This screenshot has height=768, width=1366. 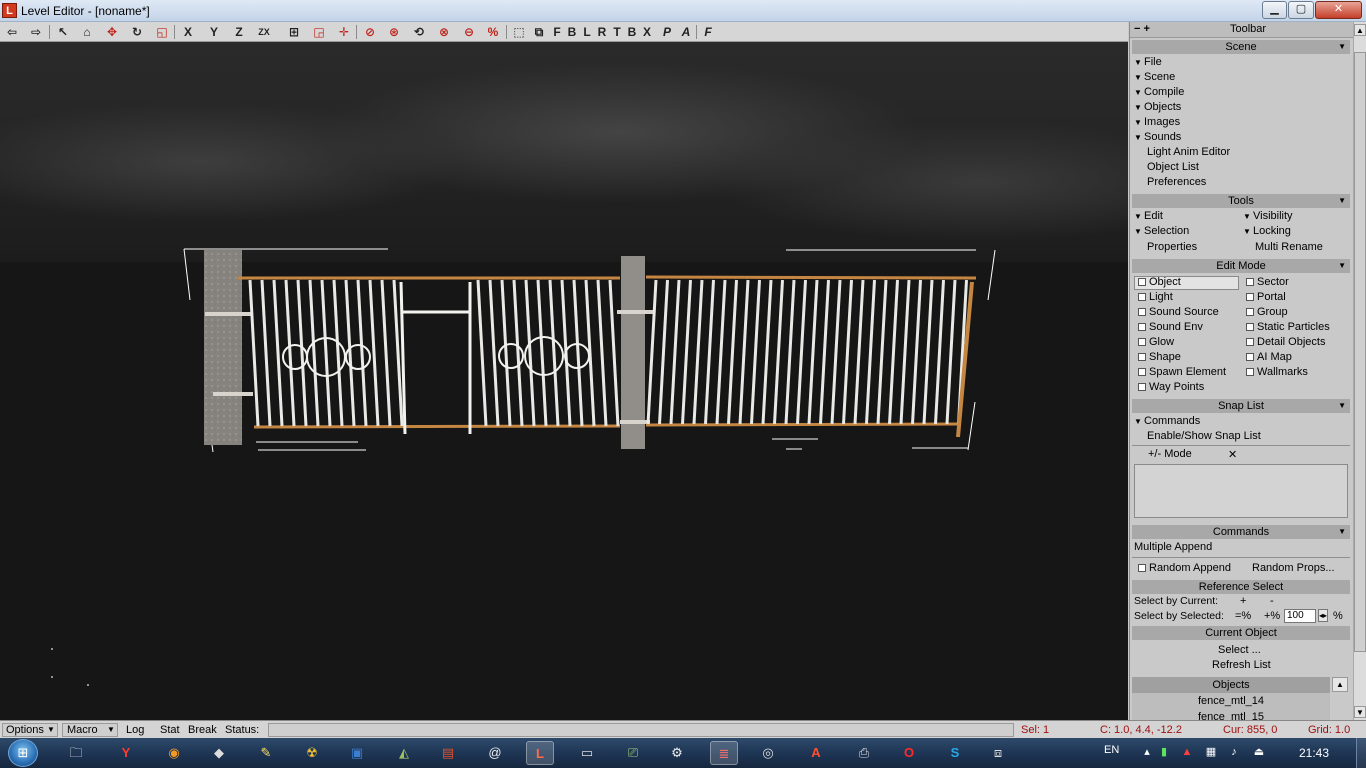 What do you see at coordinates (1184, 568) in the screenshot?
I see `random-append-checkbox: Random Append` at bounding box center [1184, 568].